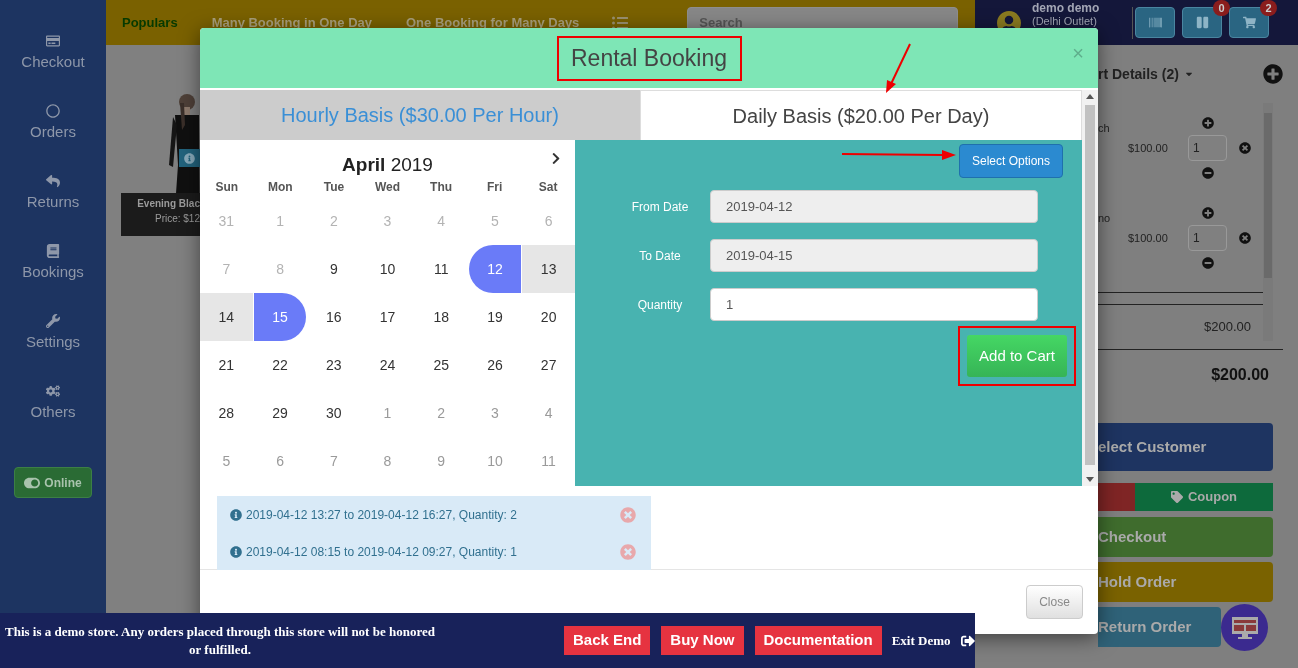  Describe the element at coordinates (660, 305) in the screenshot. I see `field-label: Quantity` at that location.